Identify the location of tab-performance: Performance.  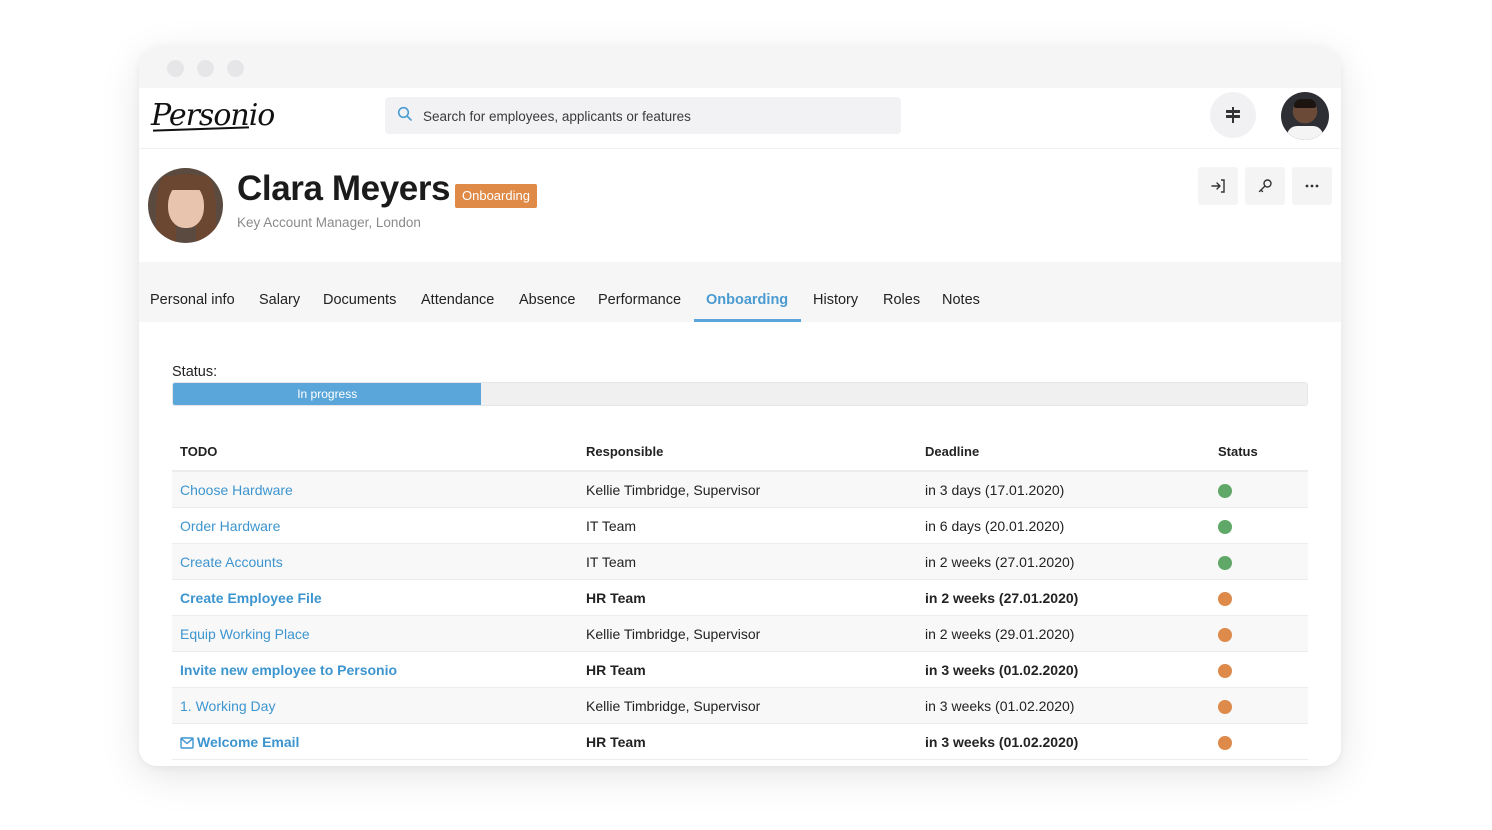
(639, 292).